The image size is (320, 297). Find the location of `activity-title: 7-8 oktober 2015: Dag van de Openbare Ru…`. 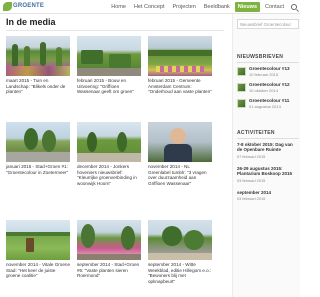

activity-title: 7-8 oktober 2015: Dag van de Openbare Ru… is located at coordinates (268, 147).